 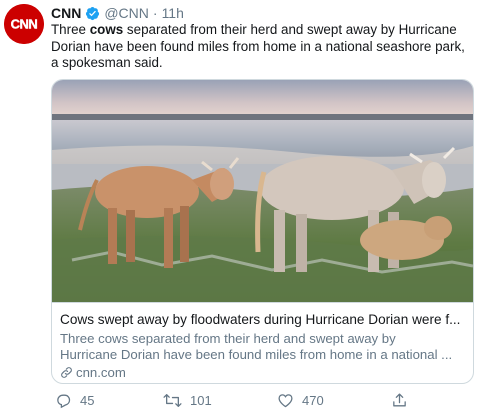 What do you see at coordinates (399, 400) in the screenshot?
I see `share-icon` at bounding box center [399, 400].